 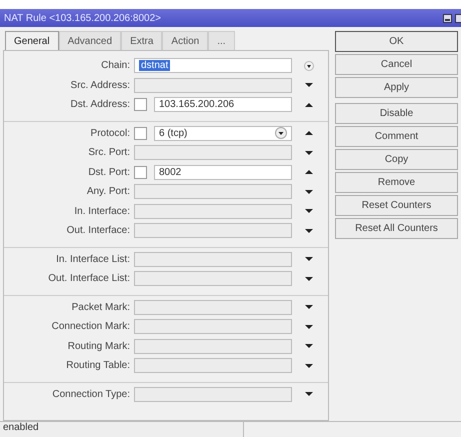 What do you see at coordinates (90, 326) in the screenshot?
I see `field-label: Connection Mark:` at bounding box center [90, 326].